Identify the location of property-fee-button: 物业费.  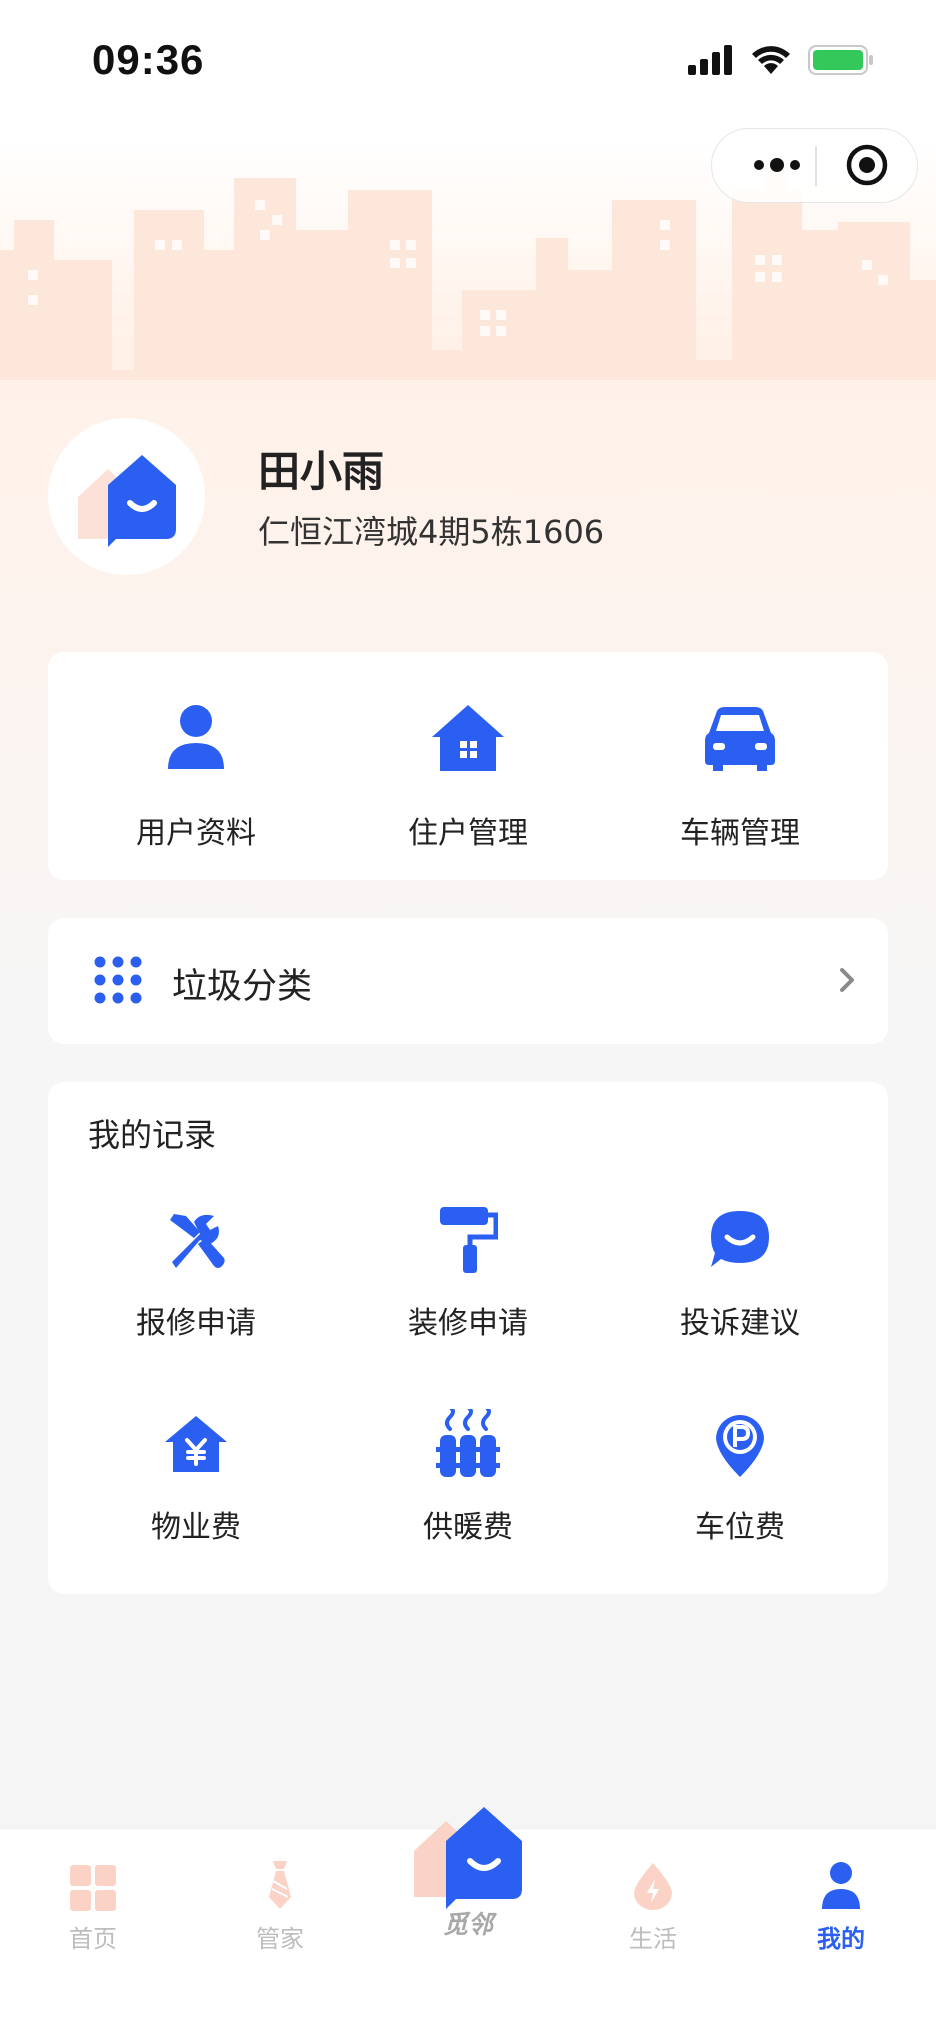
(196, 1475).